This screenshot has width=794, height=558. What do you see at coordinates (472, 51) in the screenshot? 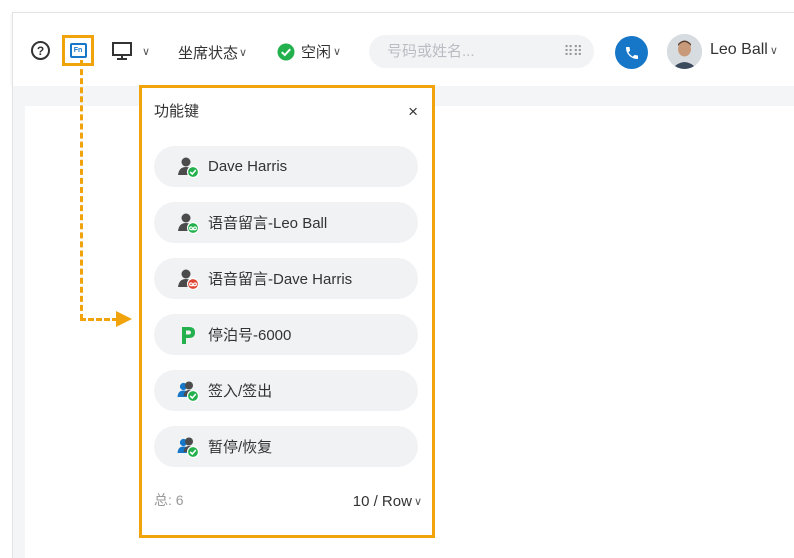
I see `search-input` at bounding box center [472, 51].